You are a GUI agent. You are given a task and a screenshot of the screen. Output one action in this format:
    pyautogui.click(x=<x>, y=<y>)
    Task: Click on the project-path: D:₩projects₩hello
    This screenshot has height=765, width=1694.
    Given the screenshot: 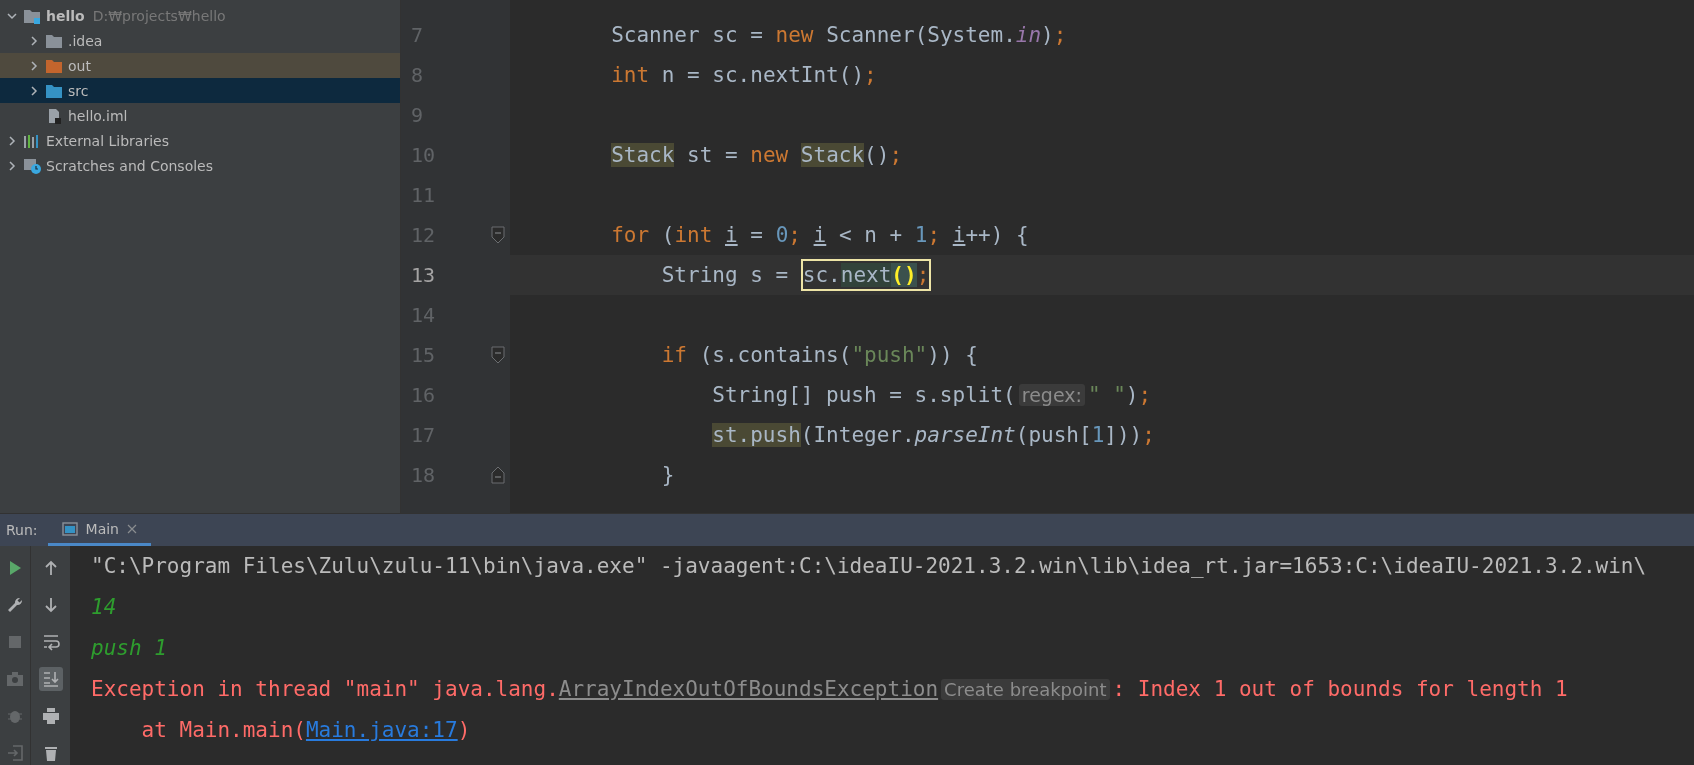 What is the action you would take?
    pyautogui.click(x=159, y=15)
    